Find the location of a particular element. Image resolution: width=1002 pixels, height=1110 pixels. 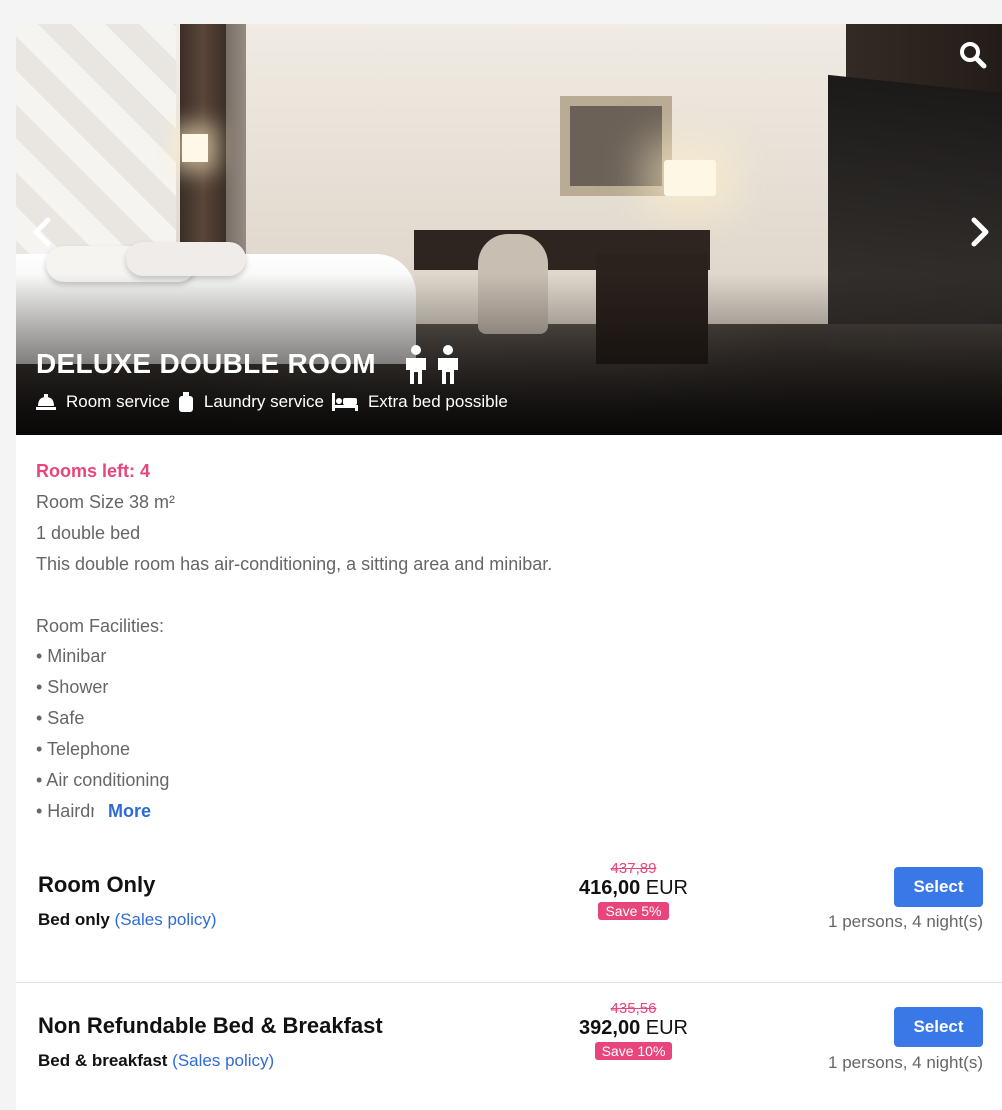

laundry-icon is located at coordinates (185, 402).